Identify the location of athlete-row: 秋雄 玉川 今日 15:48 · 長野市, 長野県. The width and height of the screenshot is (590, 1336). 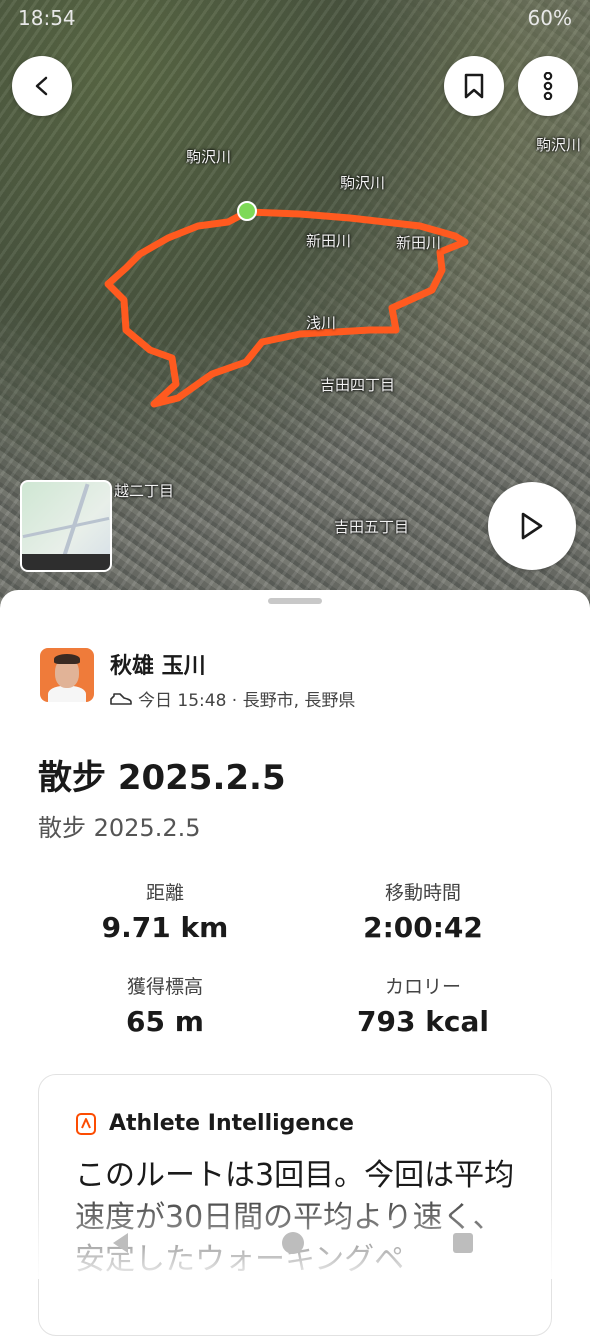
(197, 679).